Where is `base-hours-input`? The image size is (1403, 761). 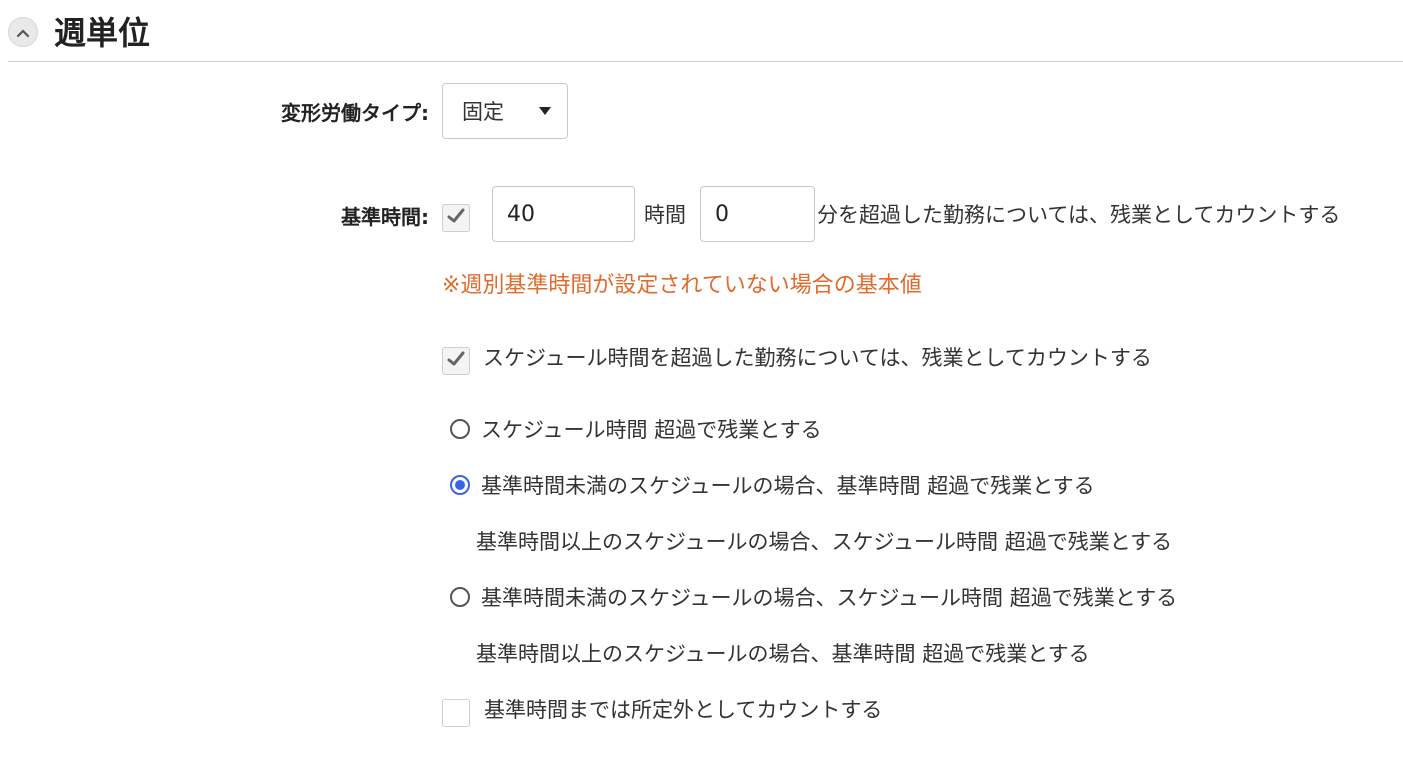
base-hours-input is located at coordinates (563, 214).